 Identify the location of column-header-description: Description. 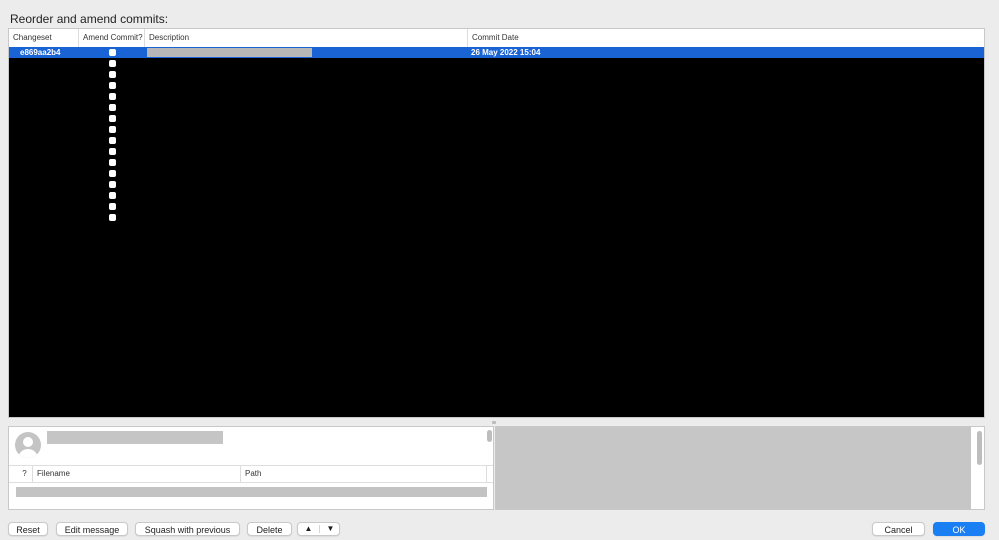
(306, 38).